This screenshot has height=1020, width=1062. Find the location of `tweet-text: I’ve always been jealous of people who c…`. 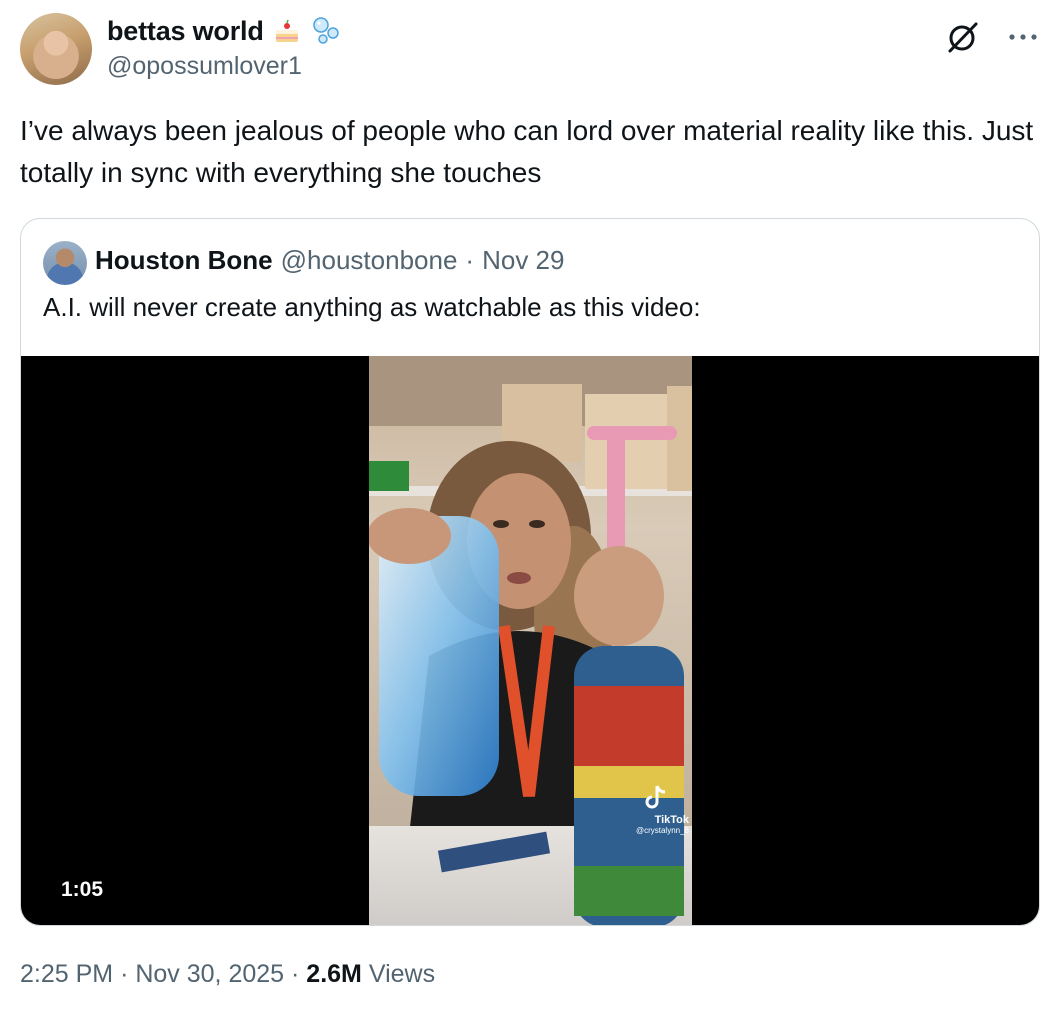

tweet-text: I’ve always been jealous of people who c… is located at coordinates (527, 151).